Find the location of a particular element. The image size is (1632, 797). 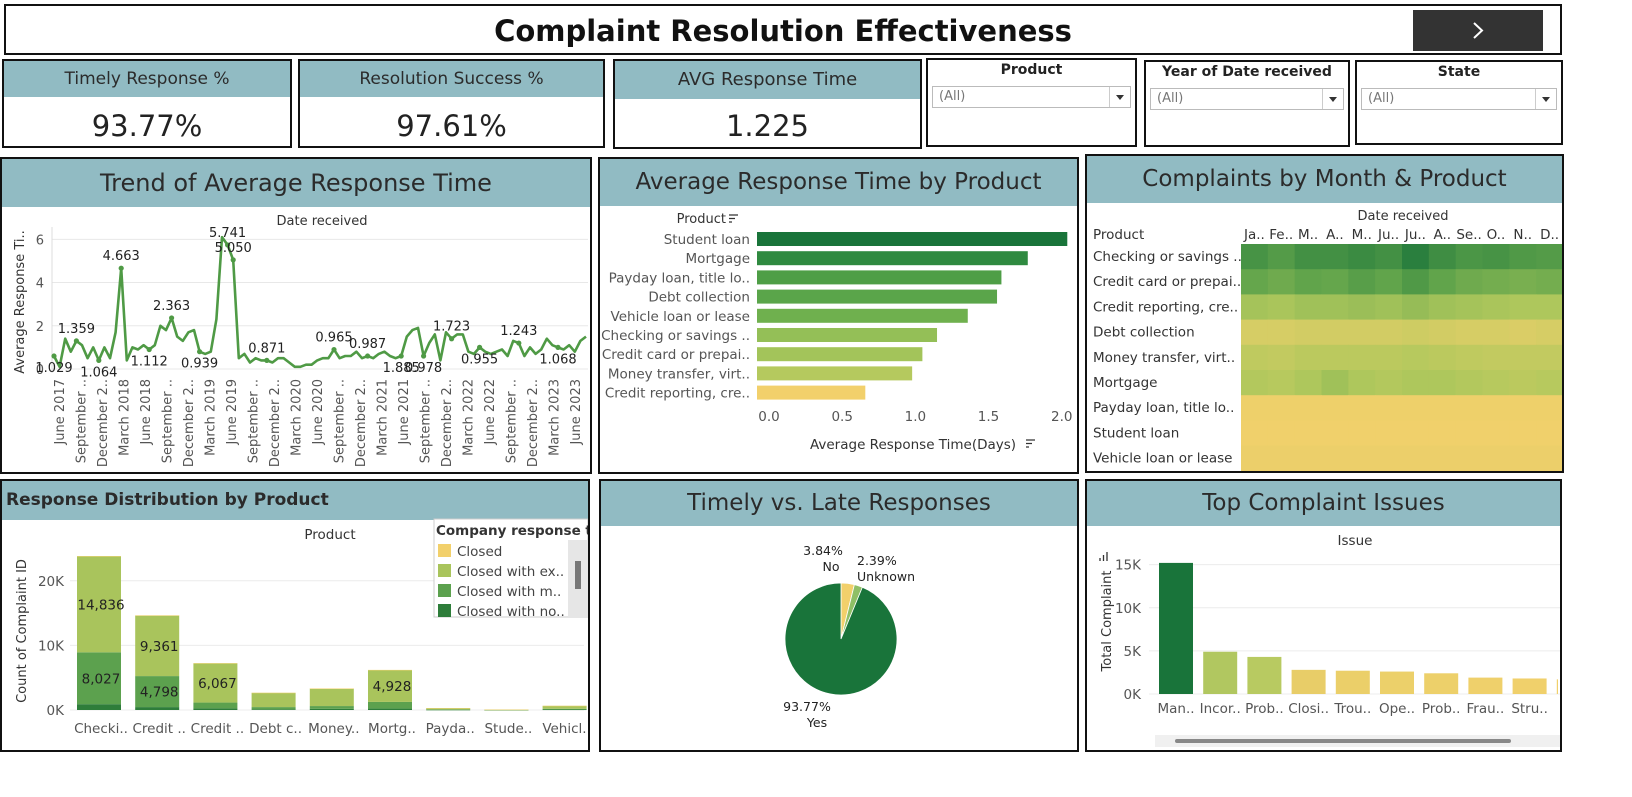

x-tick-label: 1.5 is located at coordinates (988, 417).